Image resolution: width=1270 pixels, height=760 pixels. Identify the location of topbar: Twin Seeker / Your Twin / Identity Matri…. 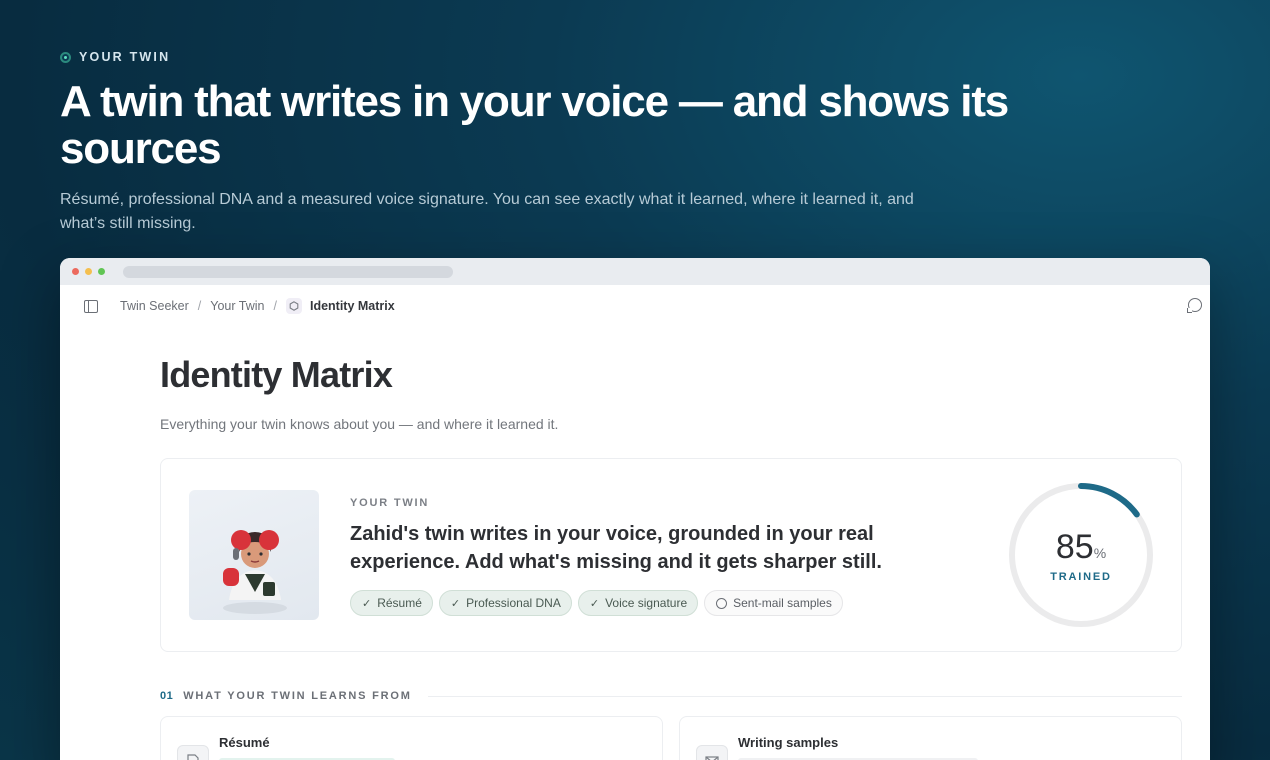
(635, 306).